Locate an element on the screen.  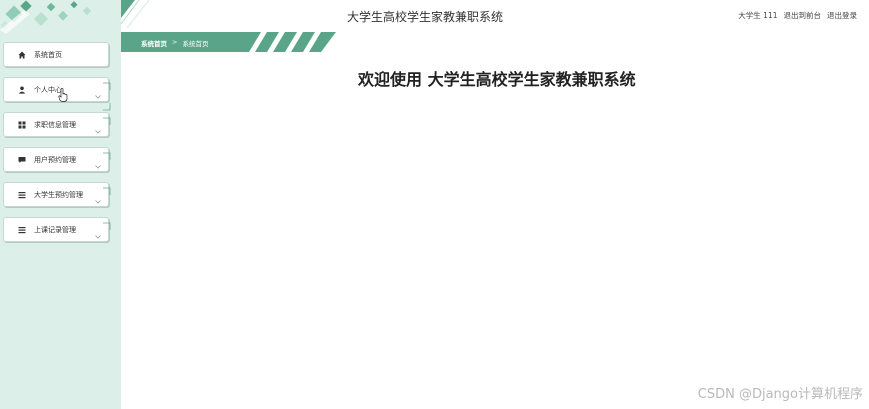
sidebar-item-class-records: 上课记录管理 is located at coordinates (57, 228).